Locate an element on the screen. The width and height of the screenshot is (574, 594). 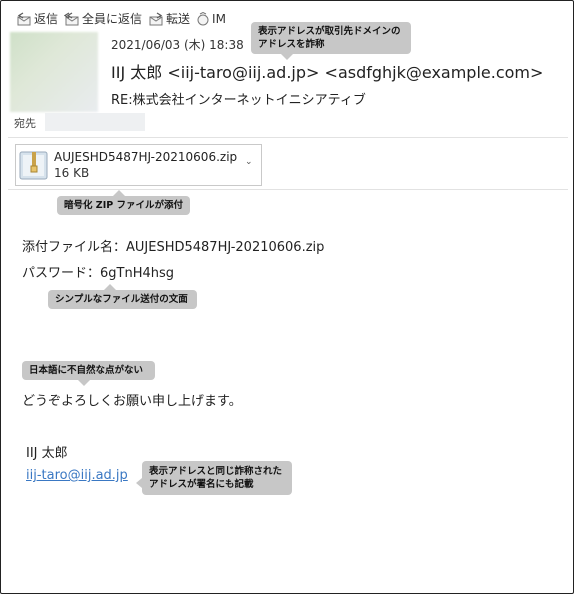
reply-button: 返信 is located at coordinates (37, 18).